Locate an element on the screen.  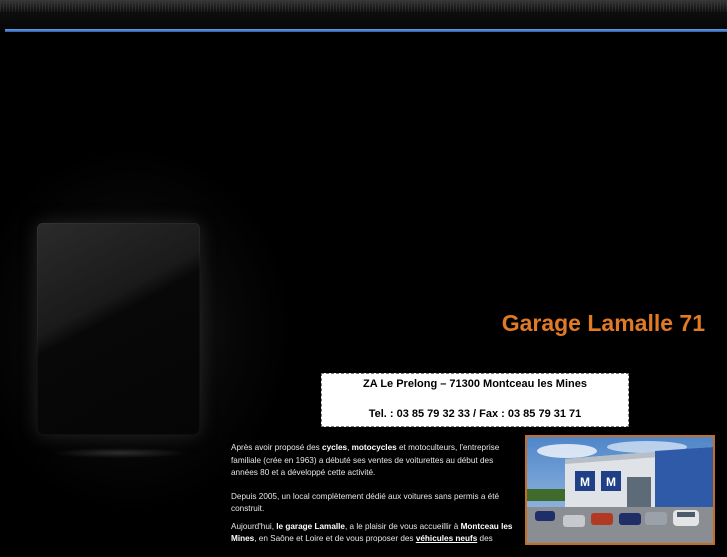
top-bar is located at coordinates (363, 15).